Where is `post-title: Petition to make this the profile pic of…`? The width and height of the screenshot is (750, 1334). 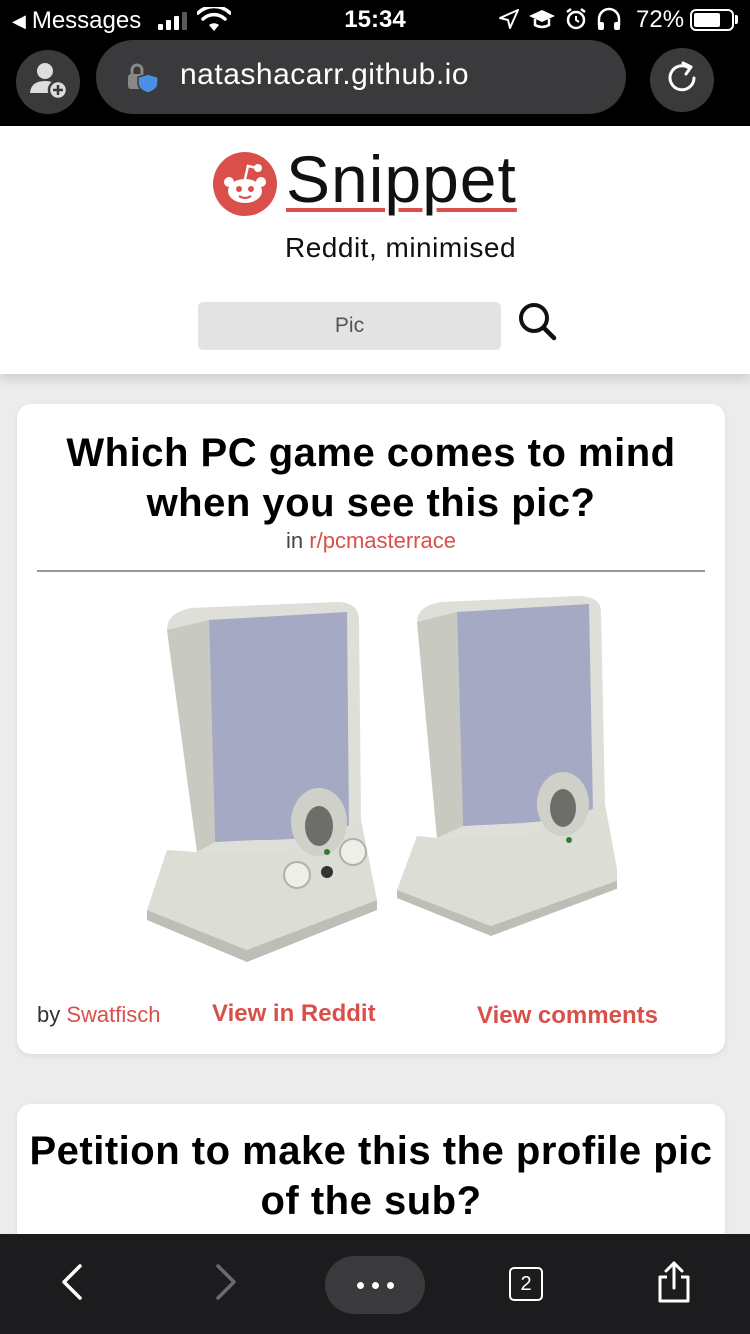
post-title: Petition to make this the profile pic of… is located at coordinates (371, 1176).